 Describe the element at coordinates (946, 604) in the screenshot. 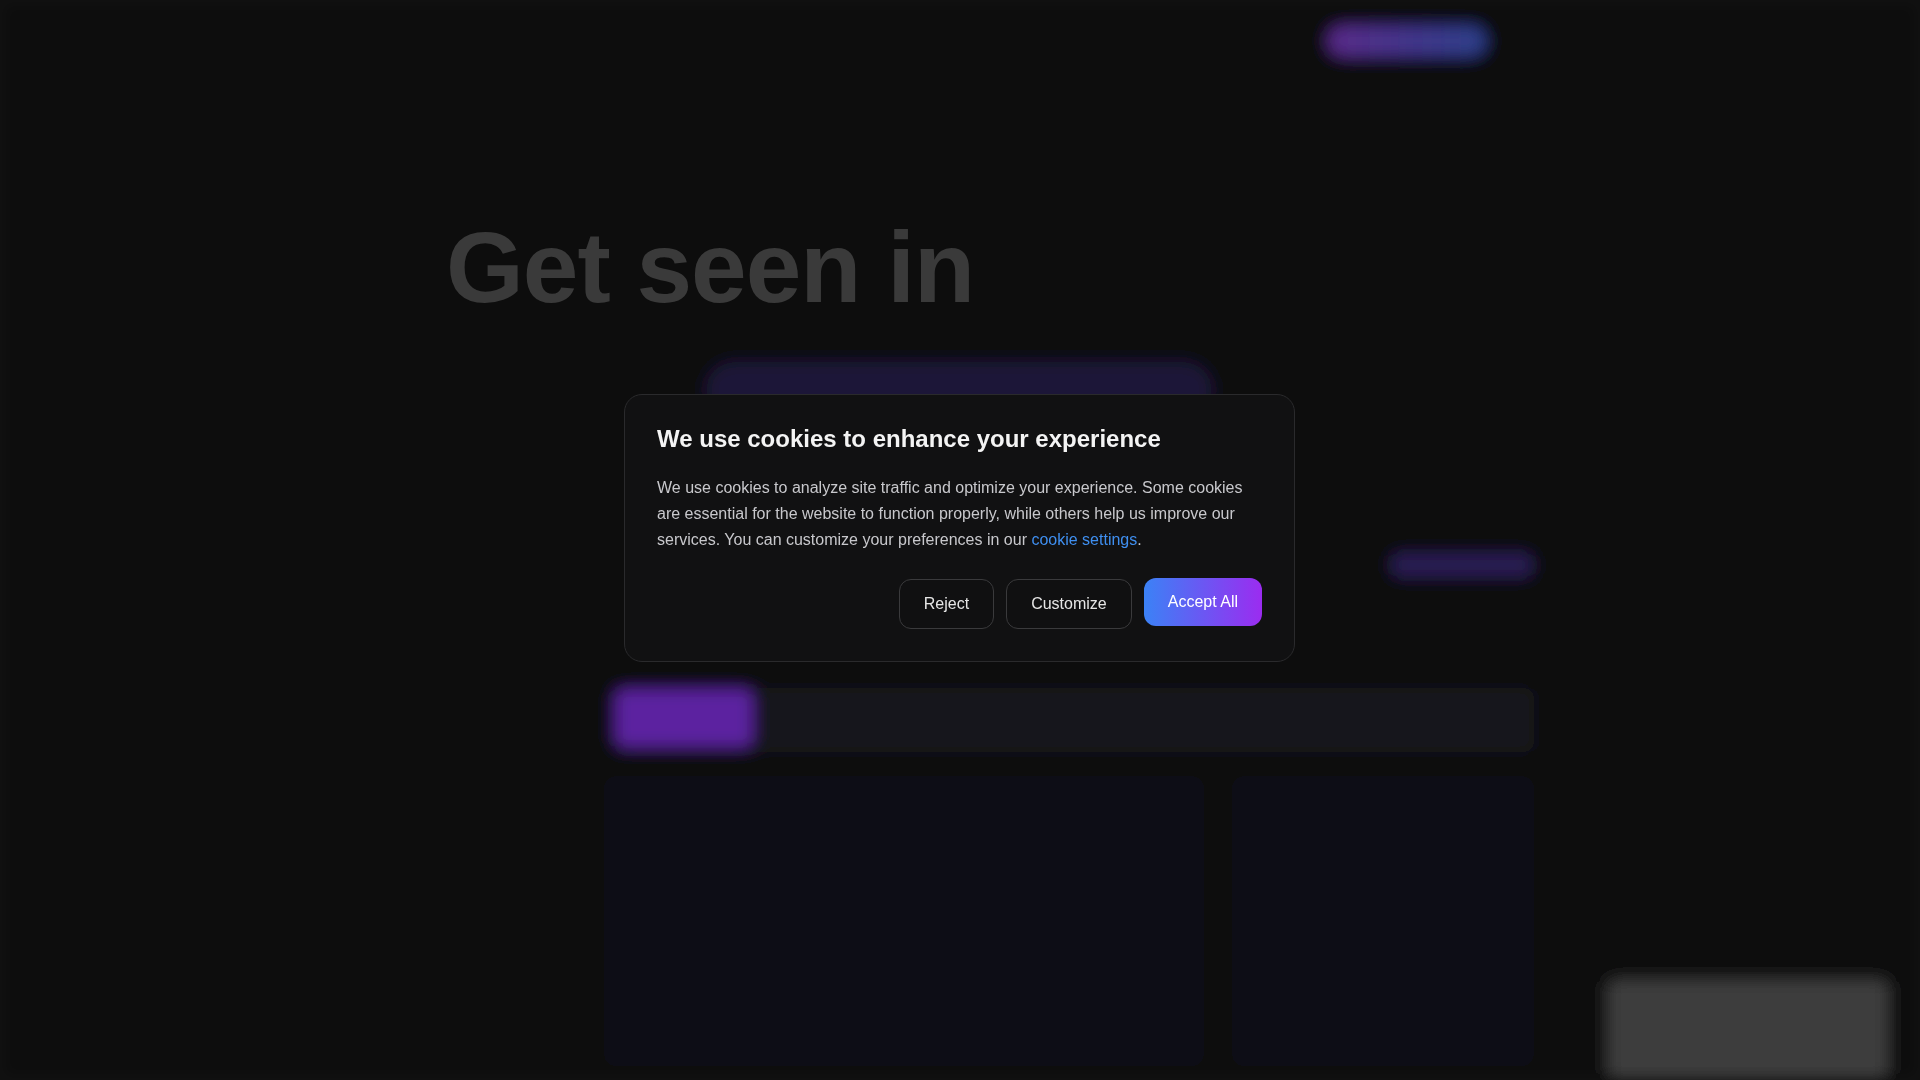

I see `dialog-button: Reject` at that location.